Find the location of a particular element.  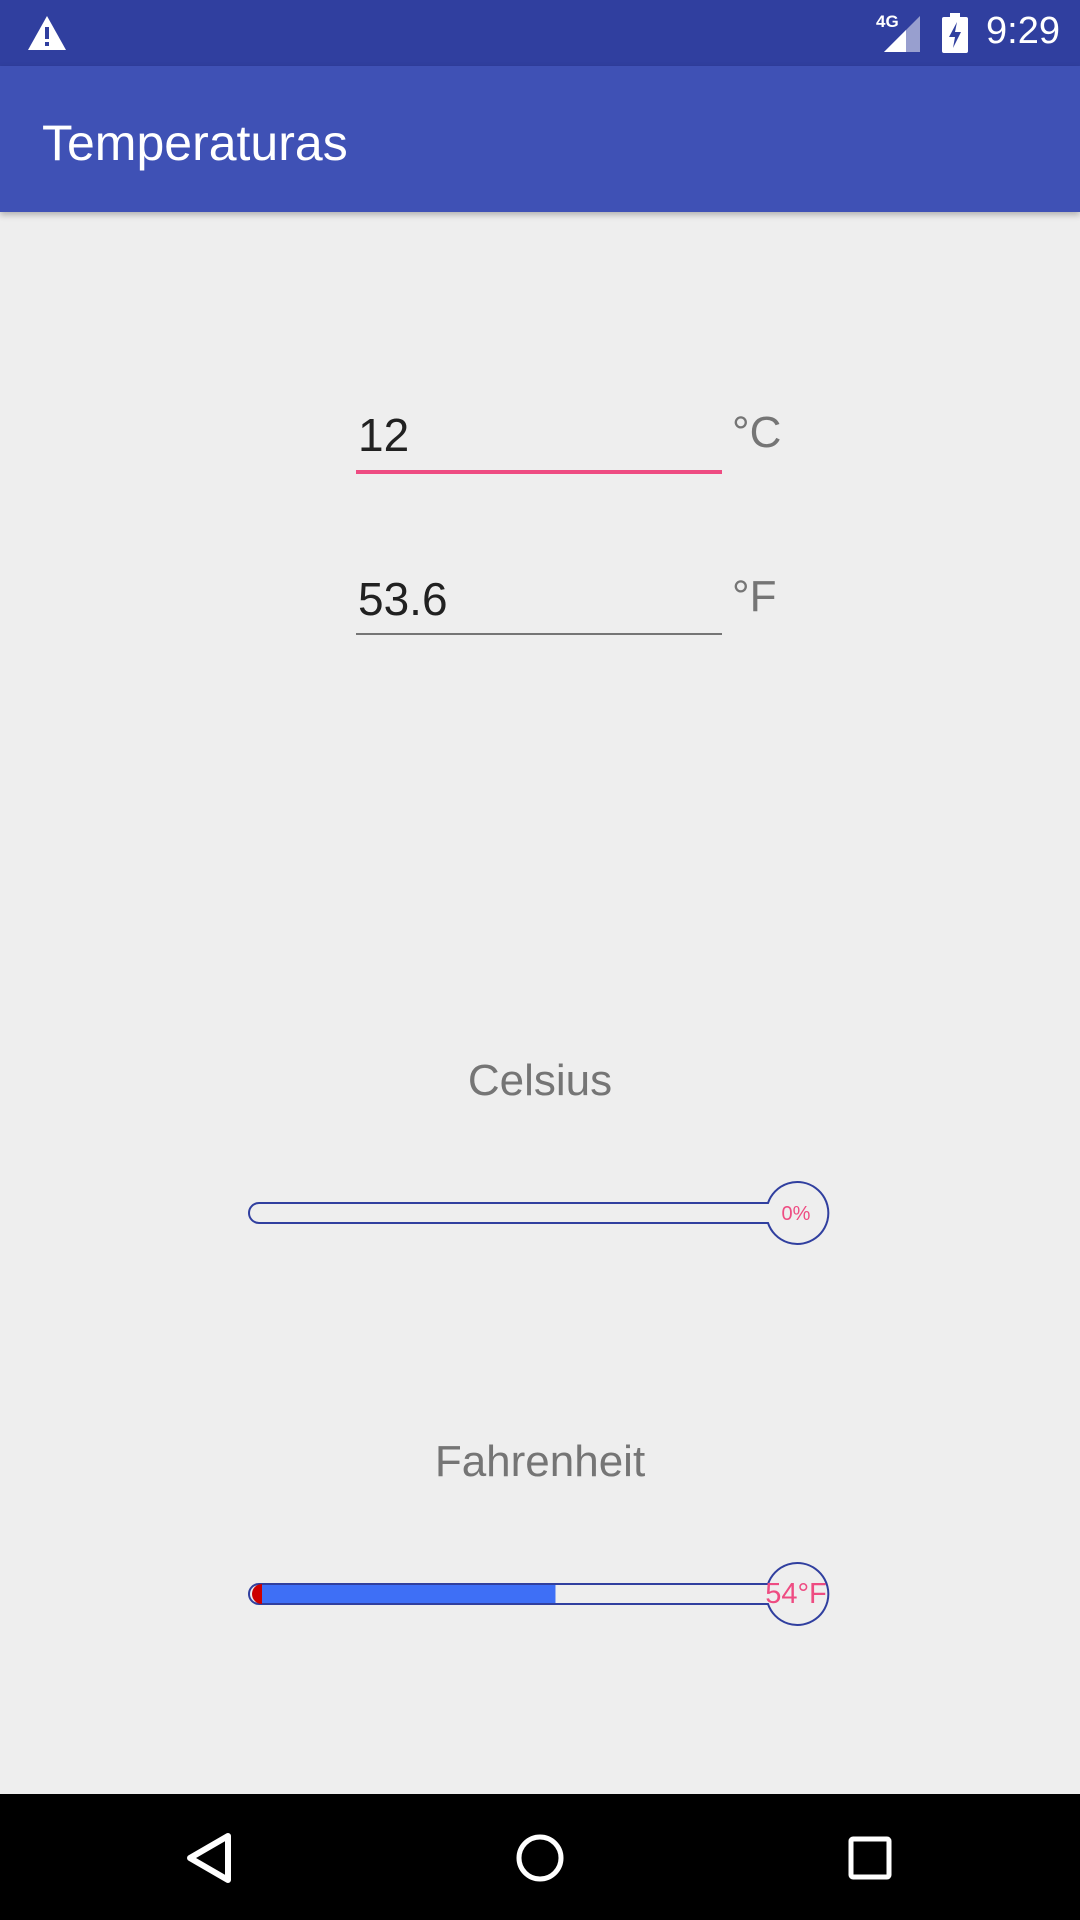

fahrenheit-gauge-readout: 54°F is located at coordinates (796, 1594).